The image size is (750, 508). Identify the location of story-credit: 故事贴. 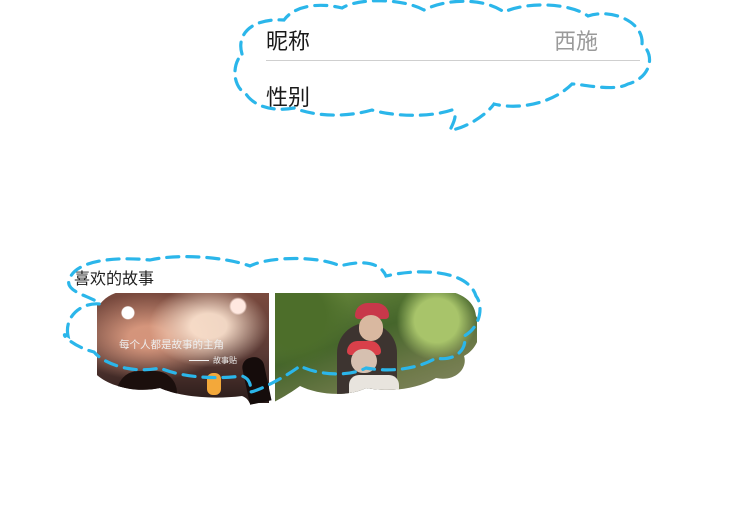
(213, 360).